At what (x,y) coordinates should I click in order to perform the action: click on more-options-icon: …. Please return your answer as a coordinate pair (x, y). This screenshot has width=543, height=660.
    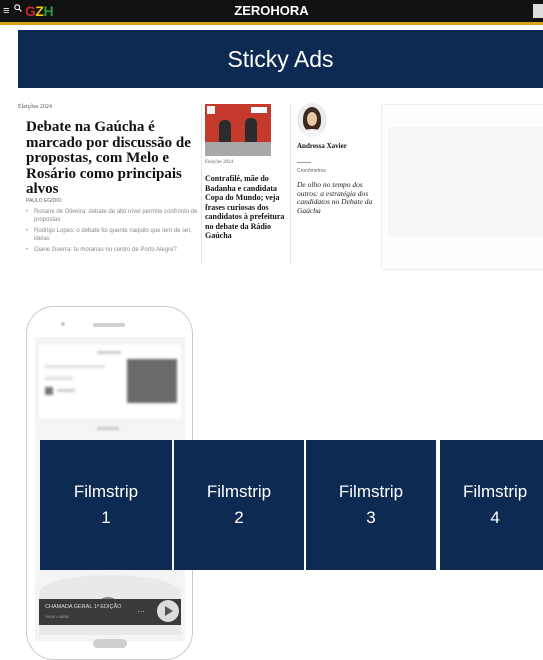
    Looking at the image, I should click on (141, 610).